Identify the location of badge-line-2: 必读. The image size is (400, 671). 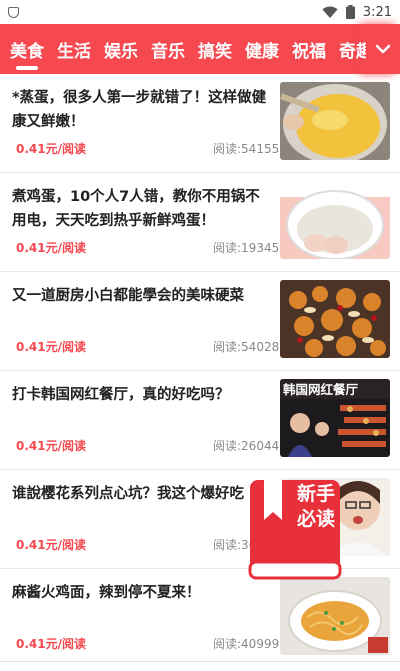
(315, 519).